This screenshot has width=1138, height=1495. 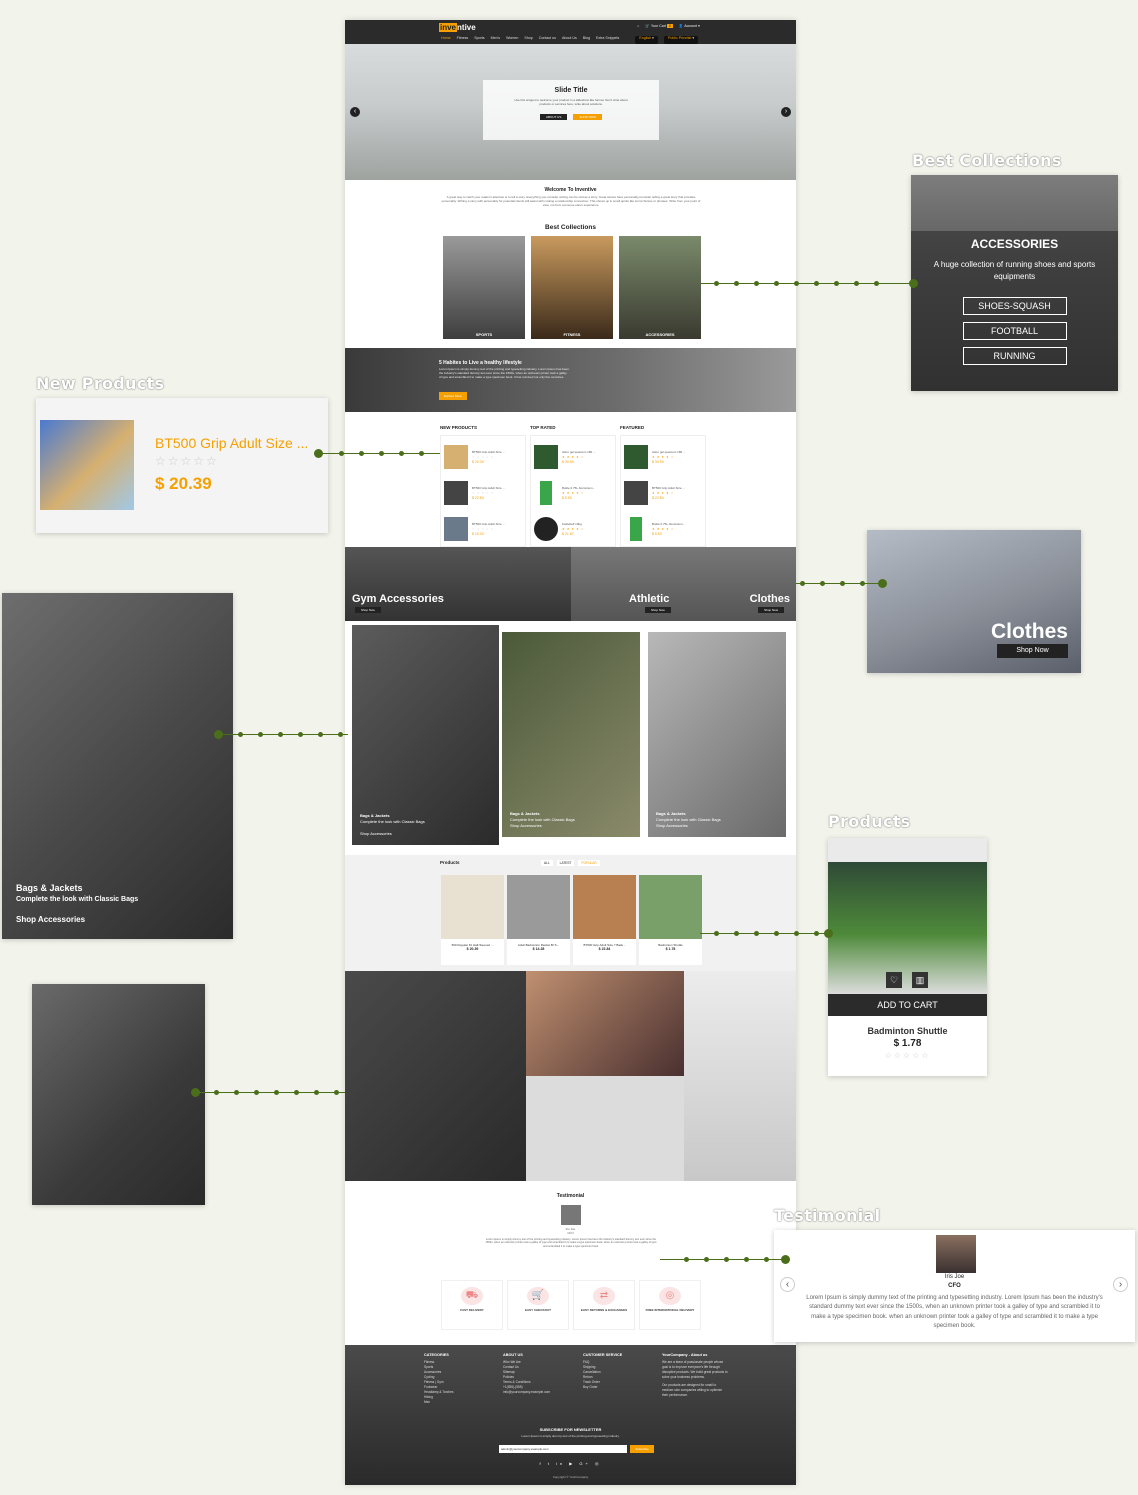 I want to click on nav-item: Contact us, so click(x=547, y=40).